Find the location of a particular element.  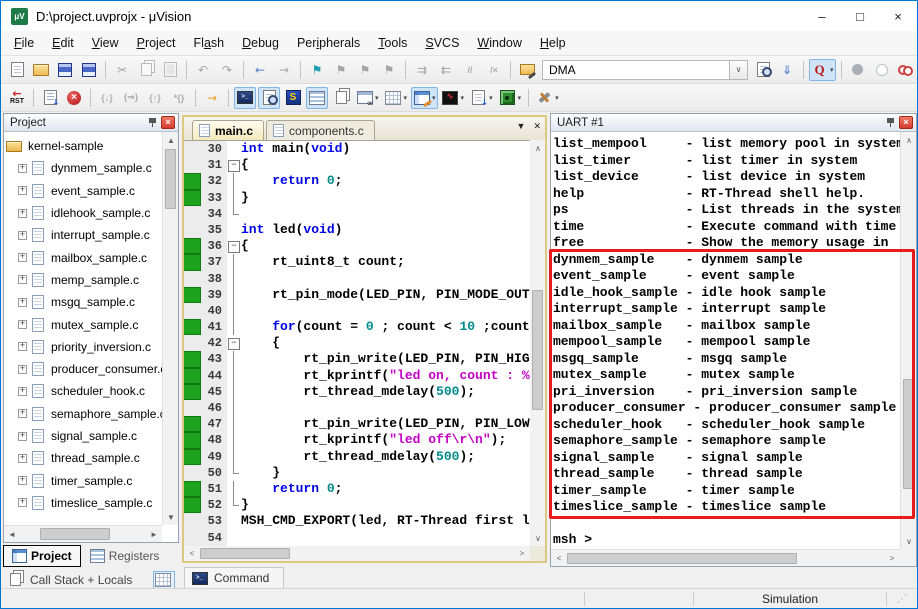

toolbox-icon: ▾ is located at coordinates (547, 98).